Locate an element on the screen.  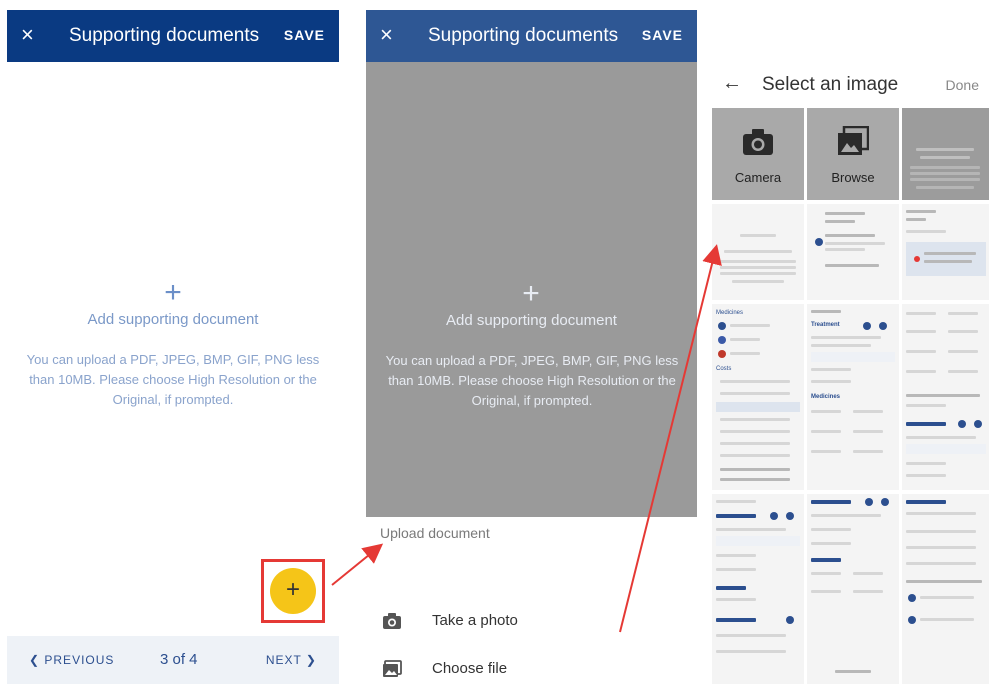
image-thumbnail: Medicines Costs is located at coordinates (758, 397).